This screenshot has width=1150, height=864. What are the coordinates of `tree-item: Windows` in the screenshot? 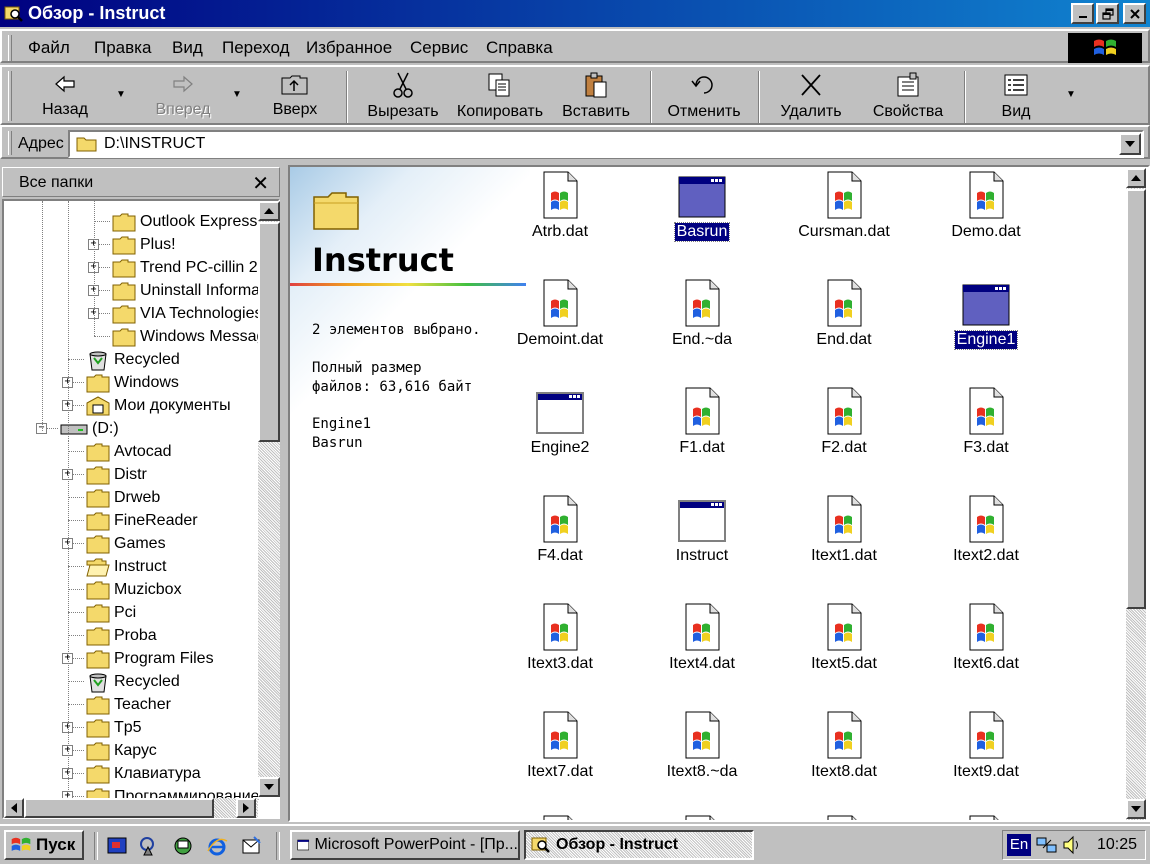 It's located at (132, 382).